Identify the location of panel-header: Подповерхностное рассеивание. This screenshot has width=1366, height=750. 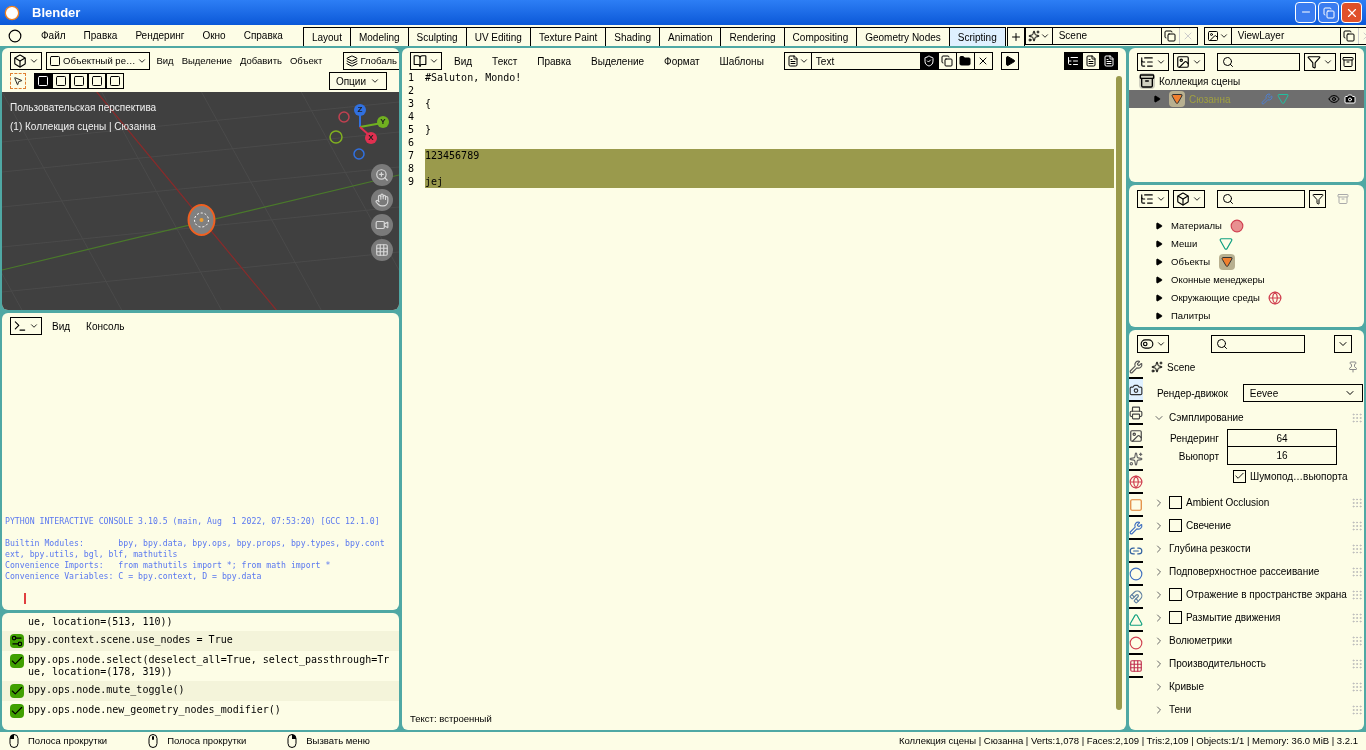
(1253, 571).